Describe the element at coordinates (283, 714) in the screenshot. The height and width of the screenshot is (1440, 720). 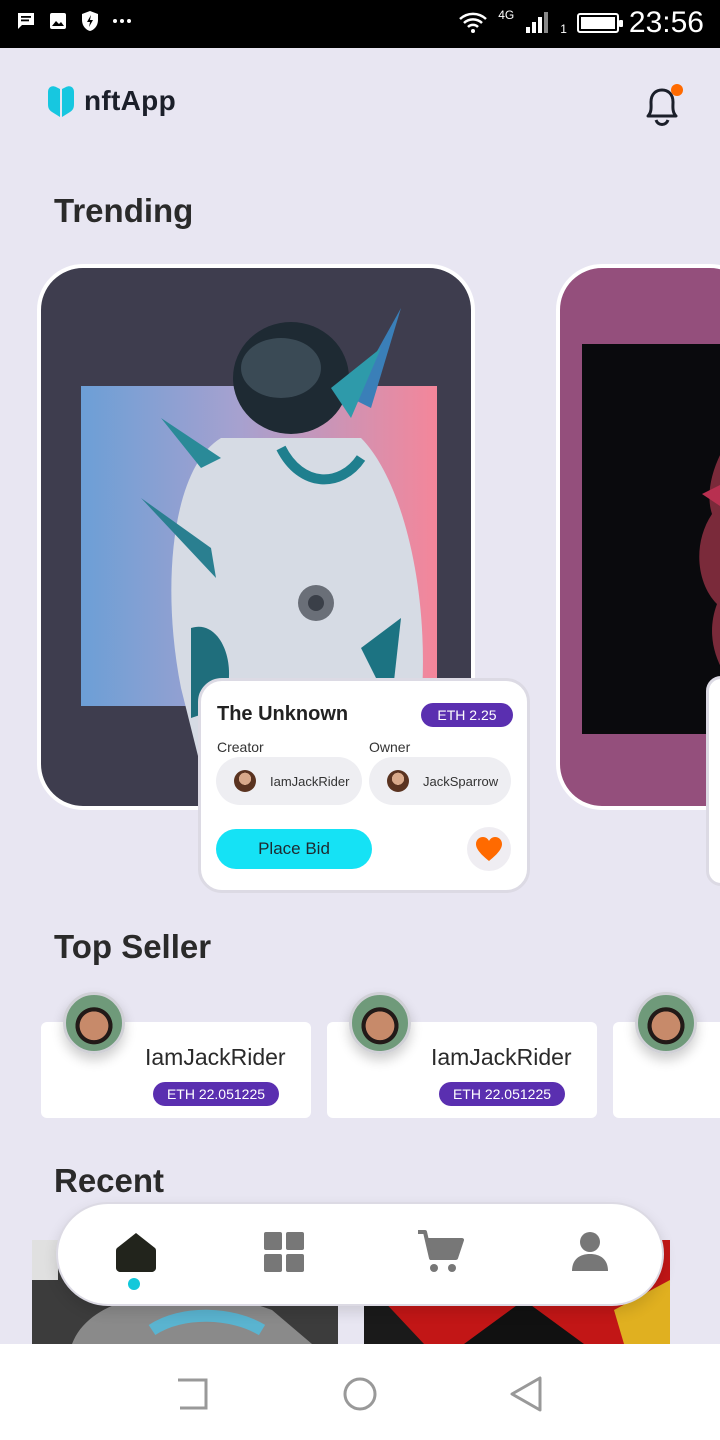
I see `nft-title: The Unknown` at that location.